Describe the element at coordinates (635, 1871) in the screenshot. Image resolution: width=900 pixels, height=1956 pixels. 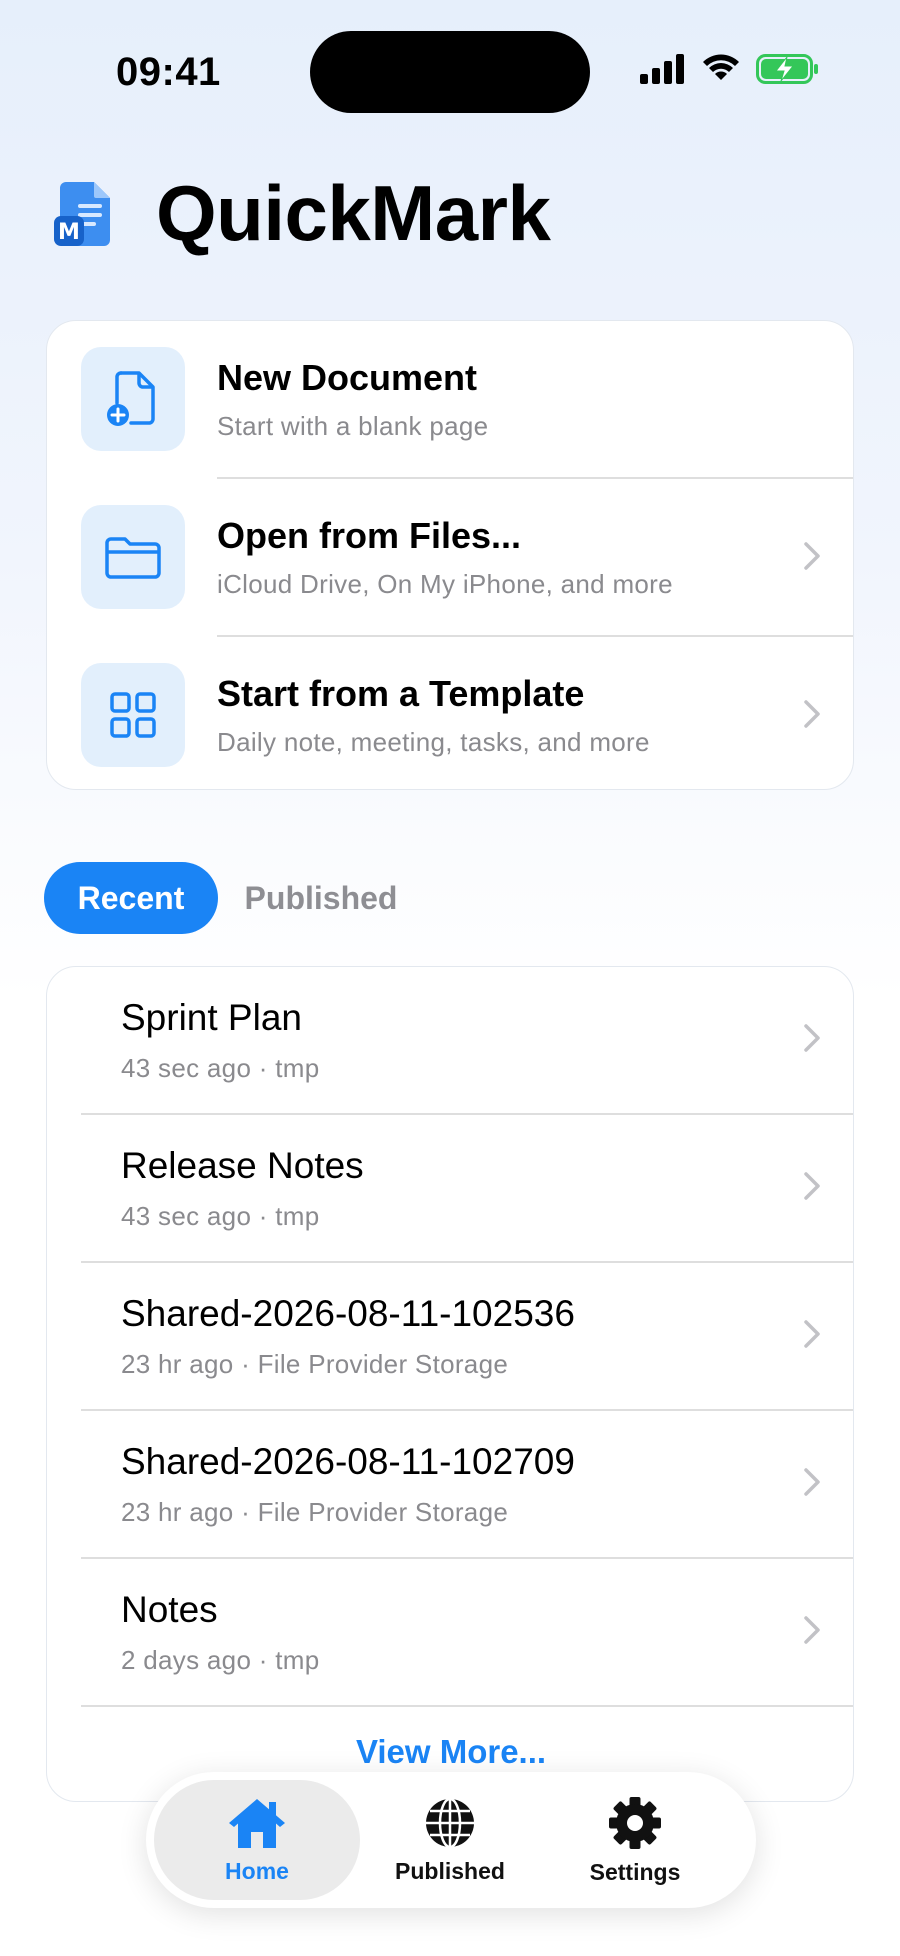
I see `tabbar-label-settings: Settings` at that location.